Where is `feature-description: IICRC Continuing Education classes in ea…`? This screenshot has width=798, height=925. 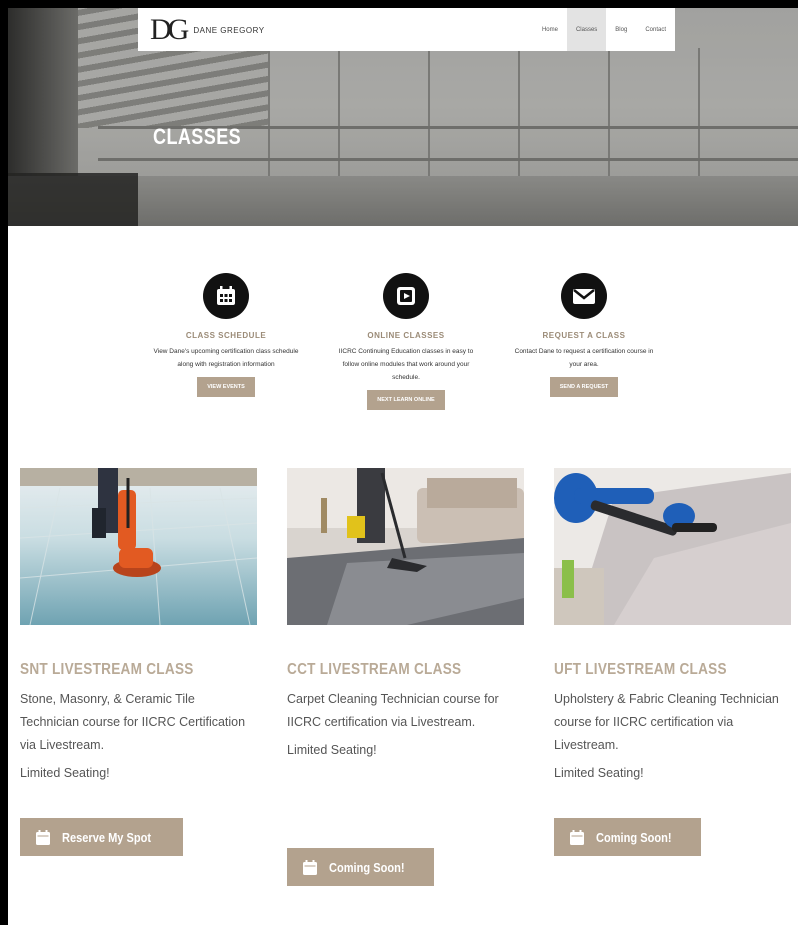 feature-description: IICRC Continuing Education classes in ea… is located at coordinates (406, 364).